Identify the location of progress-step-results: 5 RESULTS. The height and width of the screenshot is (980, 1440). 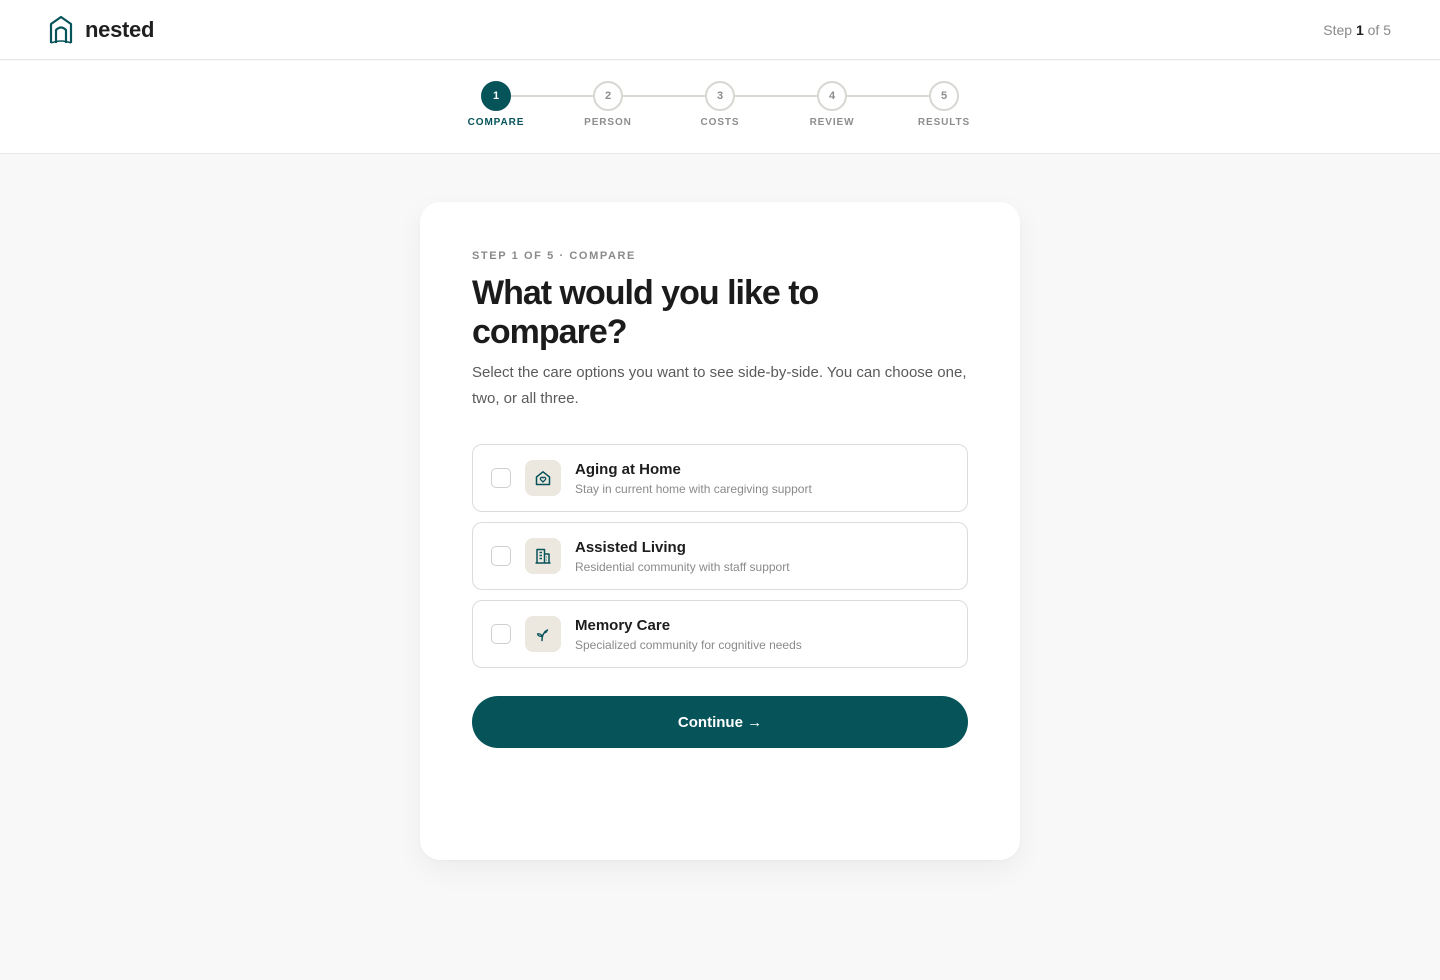
(944, 104).